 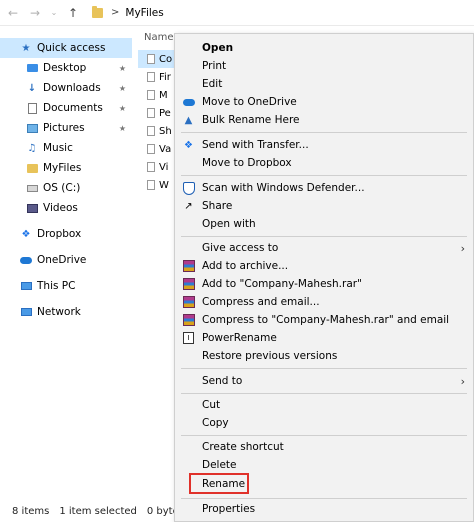 I want to click on breadcrumb-myfiles: MyFiles, so click(x=144, y=13).